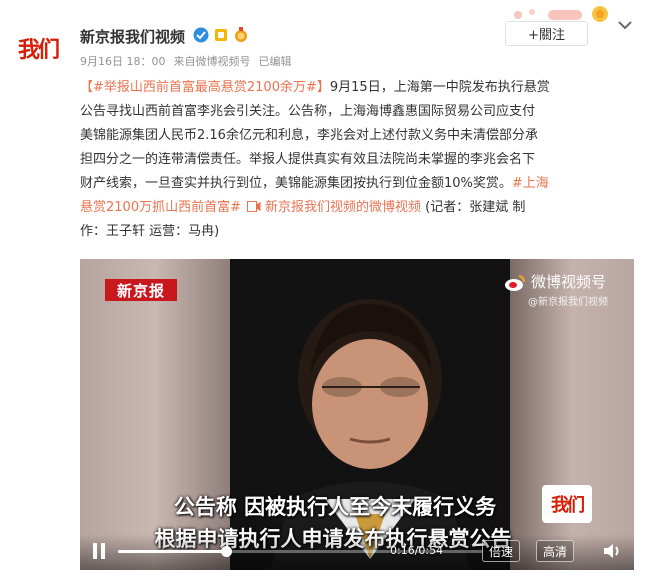 The width and height of the screenshot is (656, 584). What do you see at coordinates (569, 282) in the screenshot?
I see `watermark-title: 微博视频号` at bounding box center [569, 282].